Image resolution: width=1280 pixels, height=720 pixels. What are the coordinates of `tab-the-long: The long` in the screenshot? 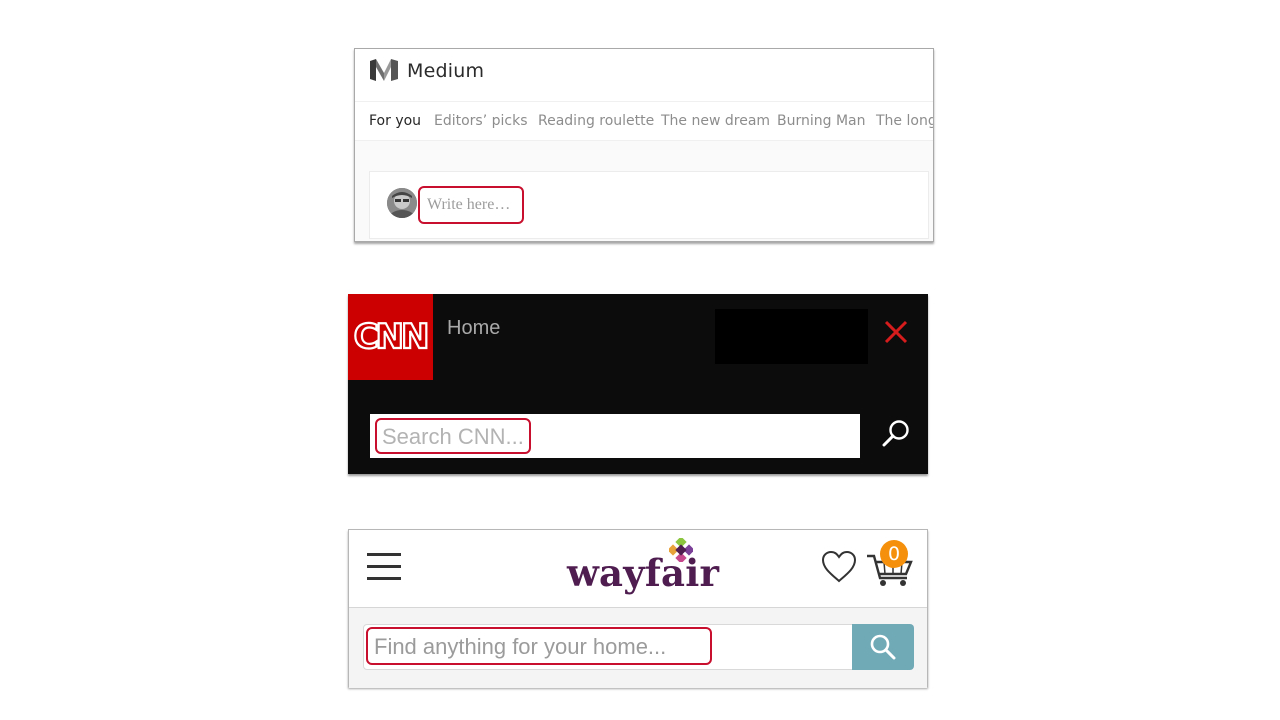 It's located at (904, 121).